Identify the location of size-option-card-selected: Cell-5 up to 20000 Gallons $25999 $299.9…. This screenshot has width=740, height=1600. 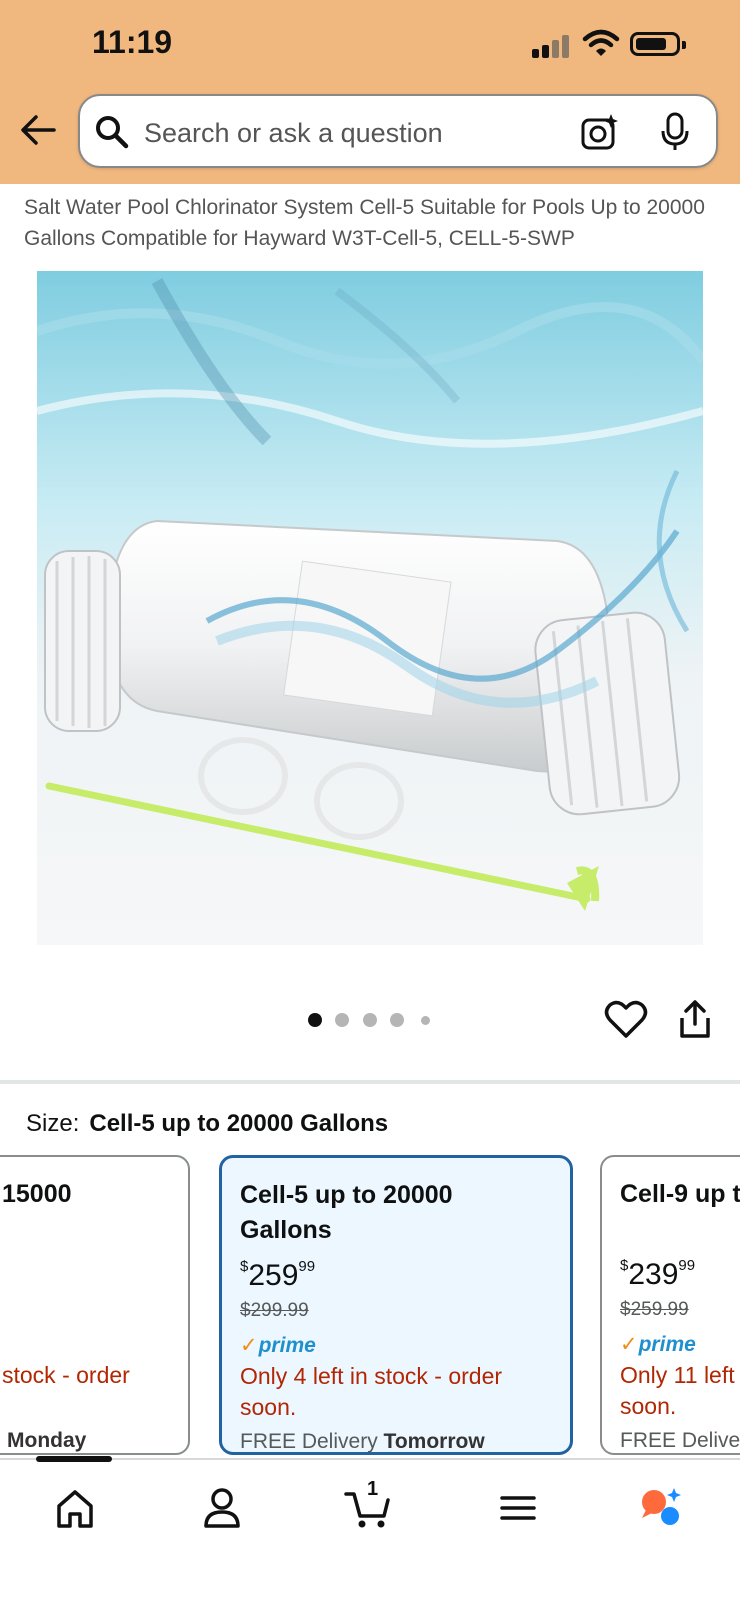
(396, 1305).